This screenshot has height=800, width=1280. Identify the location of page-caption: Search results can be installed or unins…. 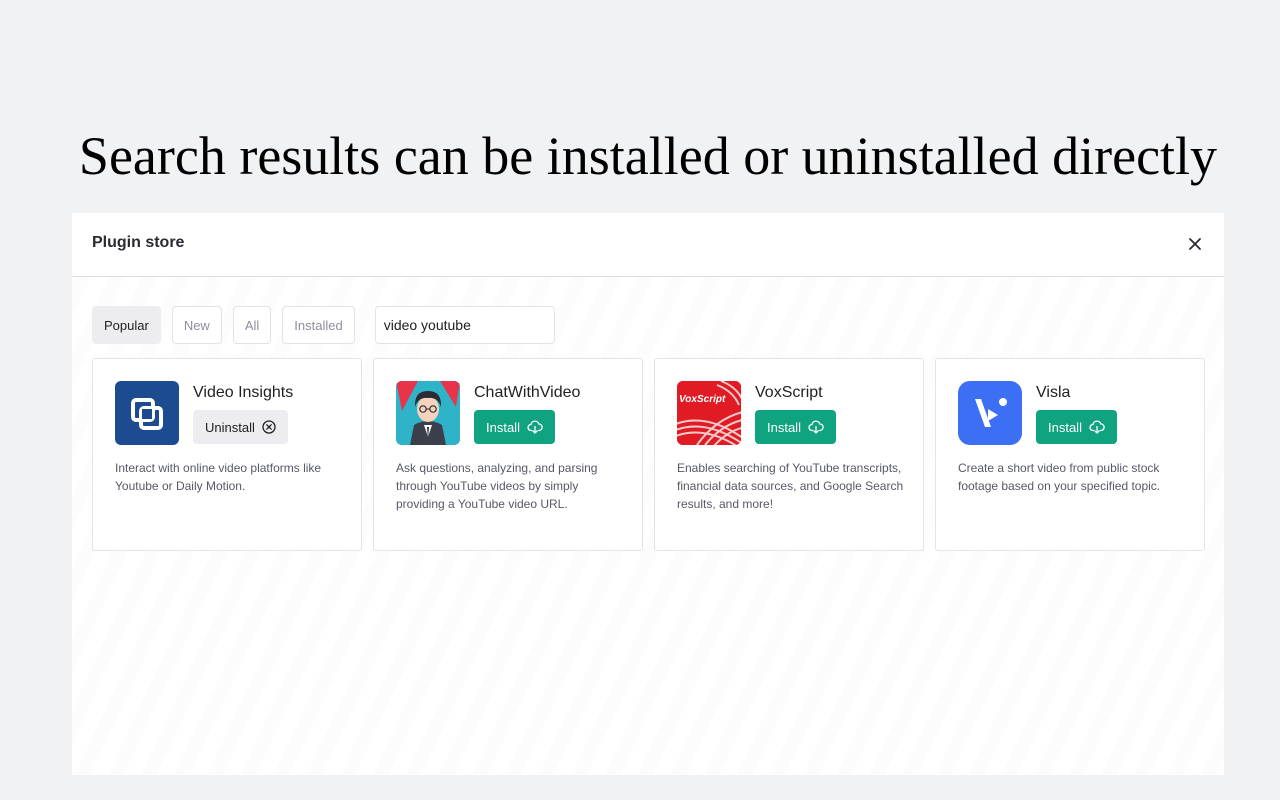
(648, 156).